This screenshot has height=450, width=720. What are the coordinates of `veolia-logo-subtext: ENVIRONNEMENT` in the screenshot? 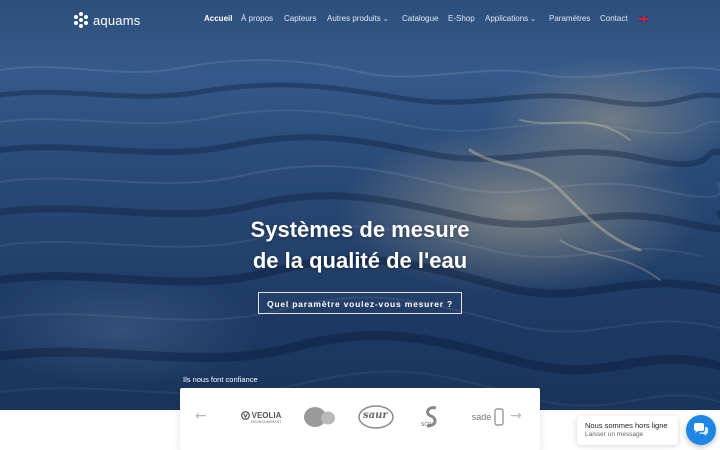 It's located at (266, 421).